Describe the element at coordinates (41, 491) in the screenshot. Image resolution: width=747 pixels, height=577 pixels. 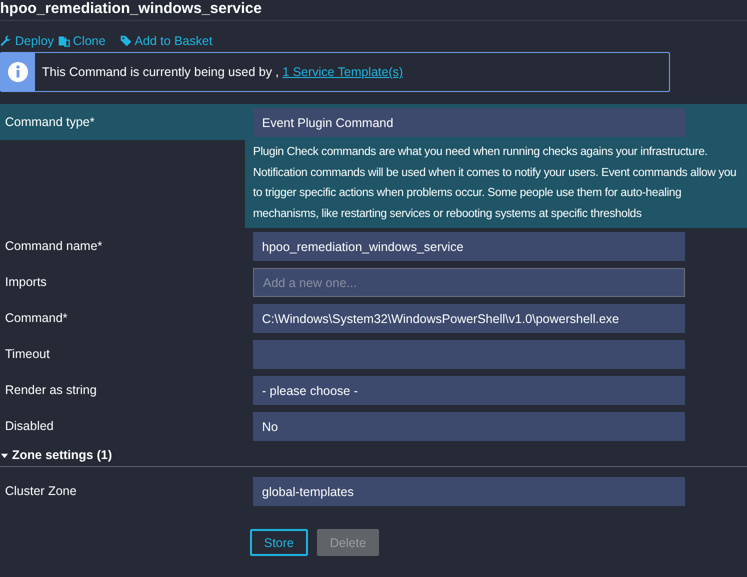
I see `field-label: Cluster Zone` at that location.